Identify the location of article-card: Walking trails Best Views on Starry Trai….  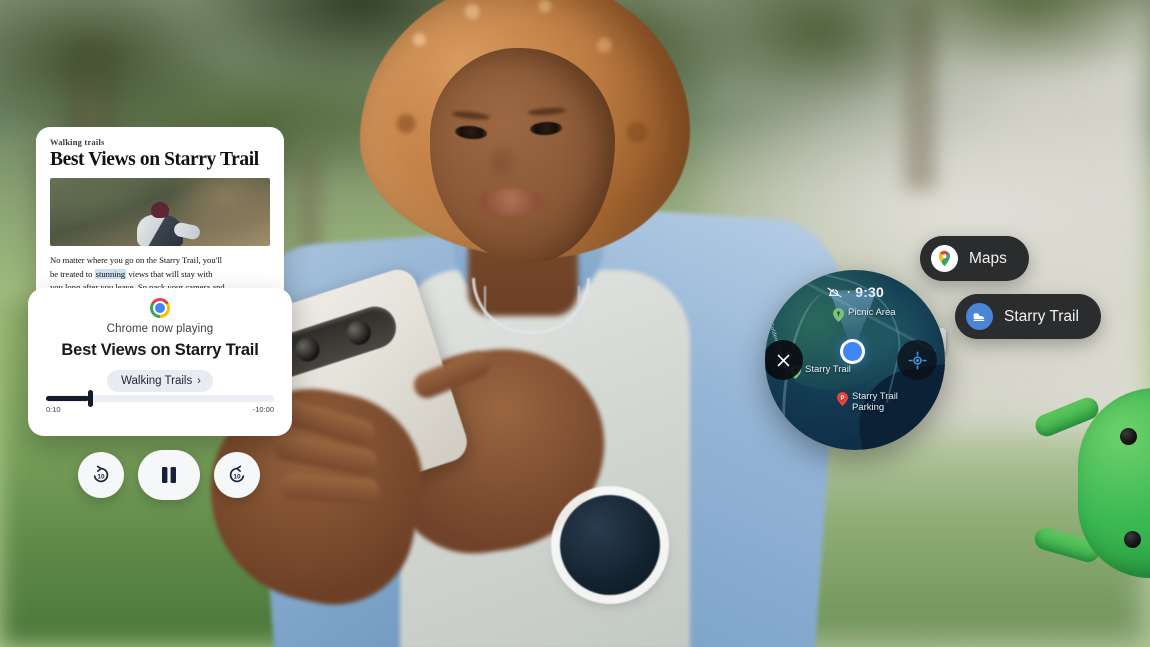
(160, 219).